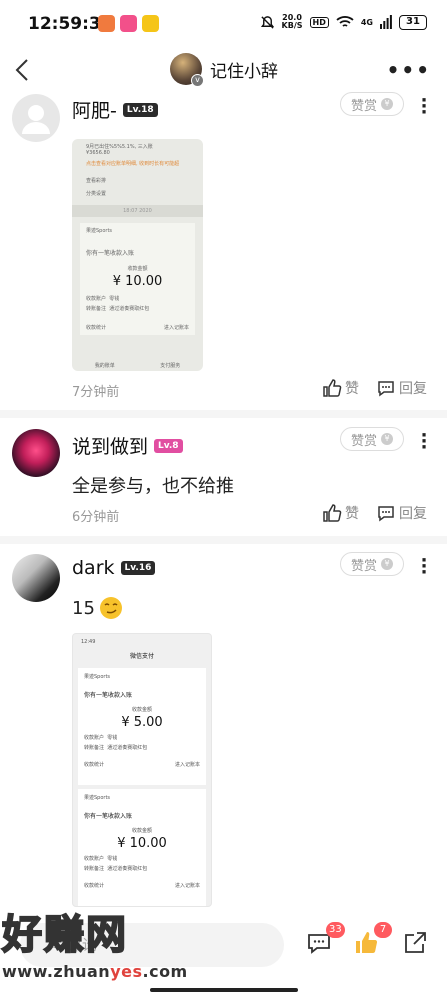 The width and height of the screenshot is (447, 1000). What do you see at coordinates (98, 153) in the screenshot?
I see `image-line: ¥3656.80` at bounding box center [98, 153].